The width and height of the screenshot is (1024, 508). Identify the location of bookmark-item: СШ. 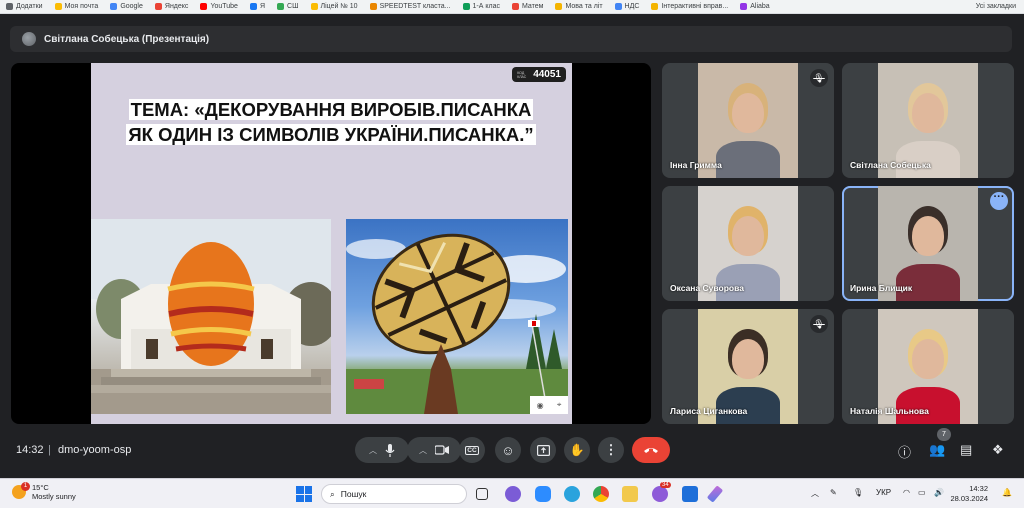
(287, 6).